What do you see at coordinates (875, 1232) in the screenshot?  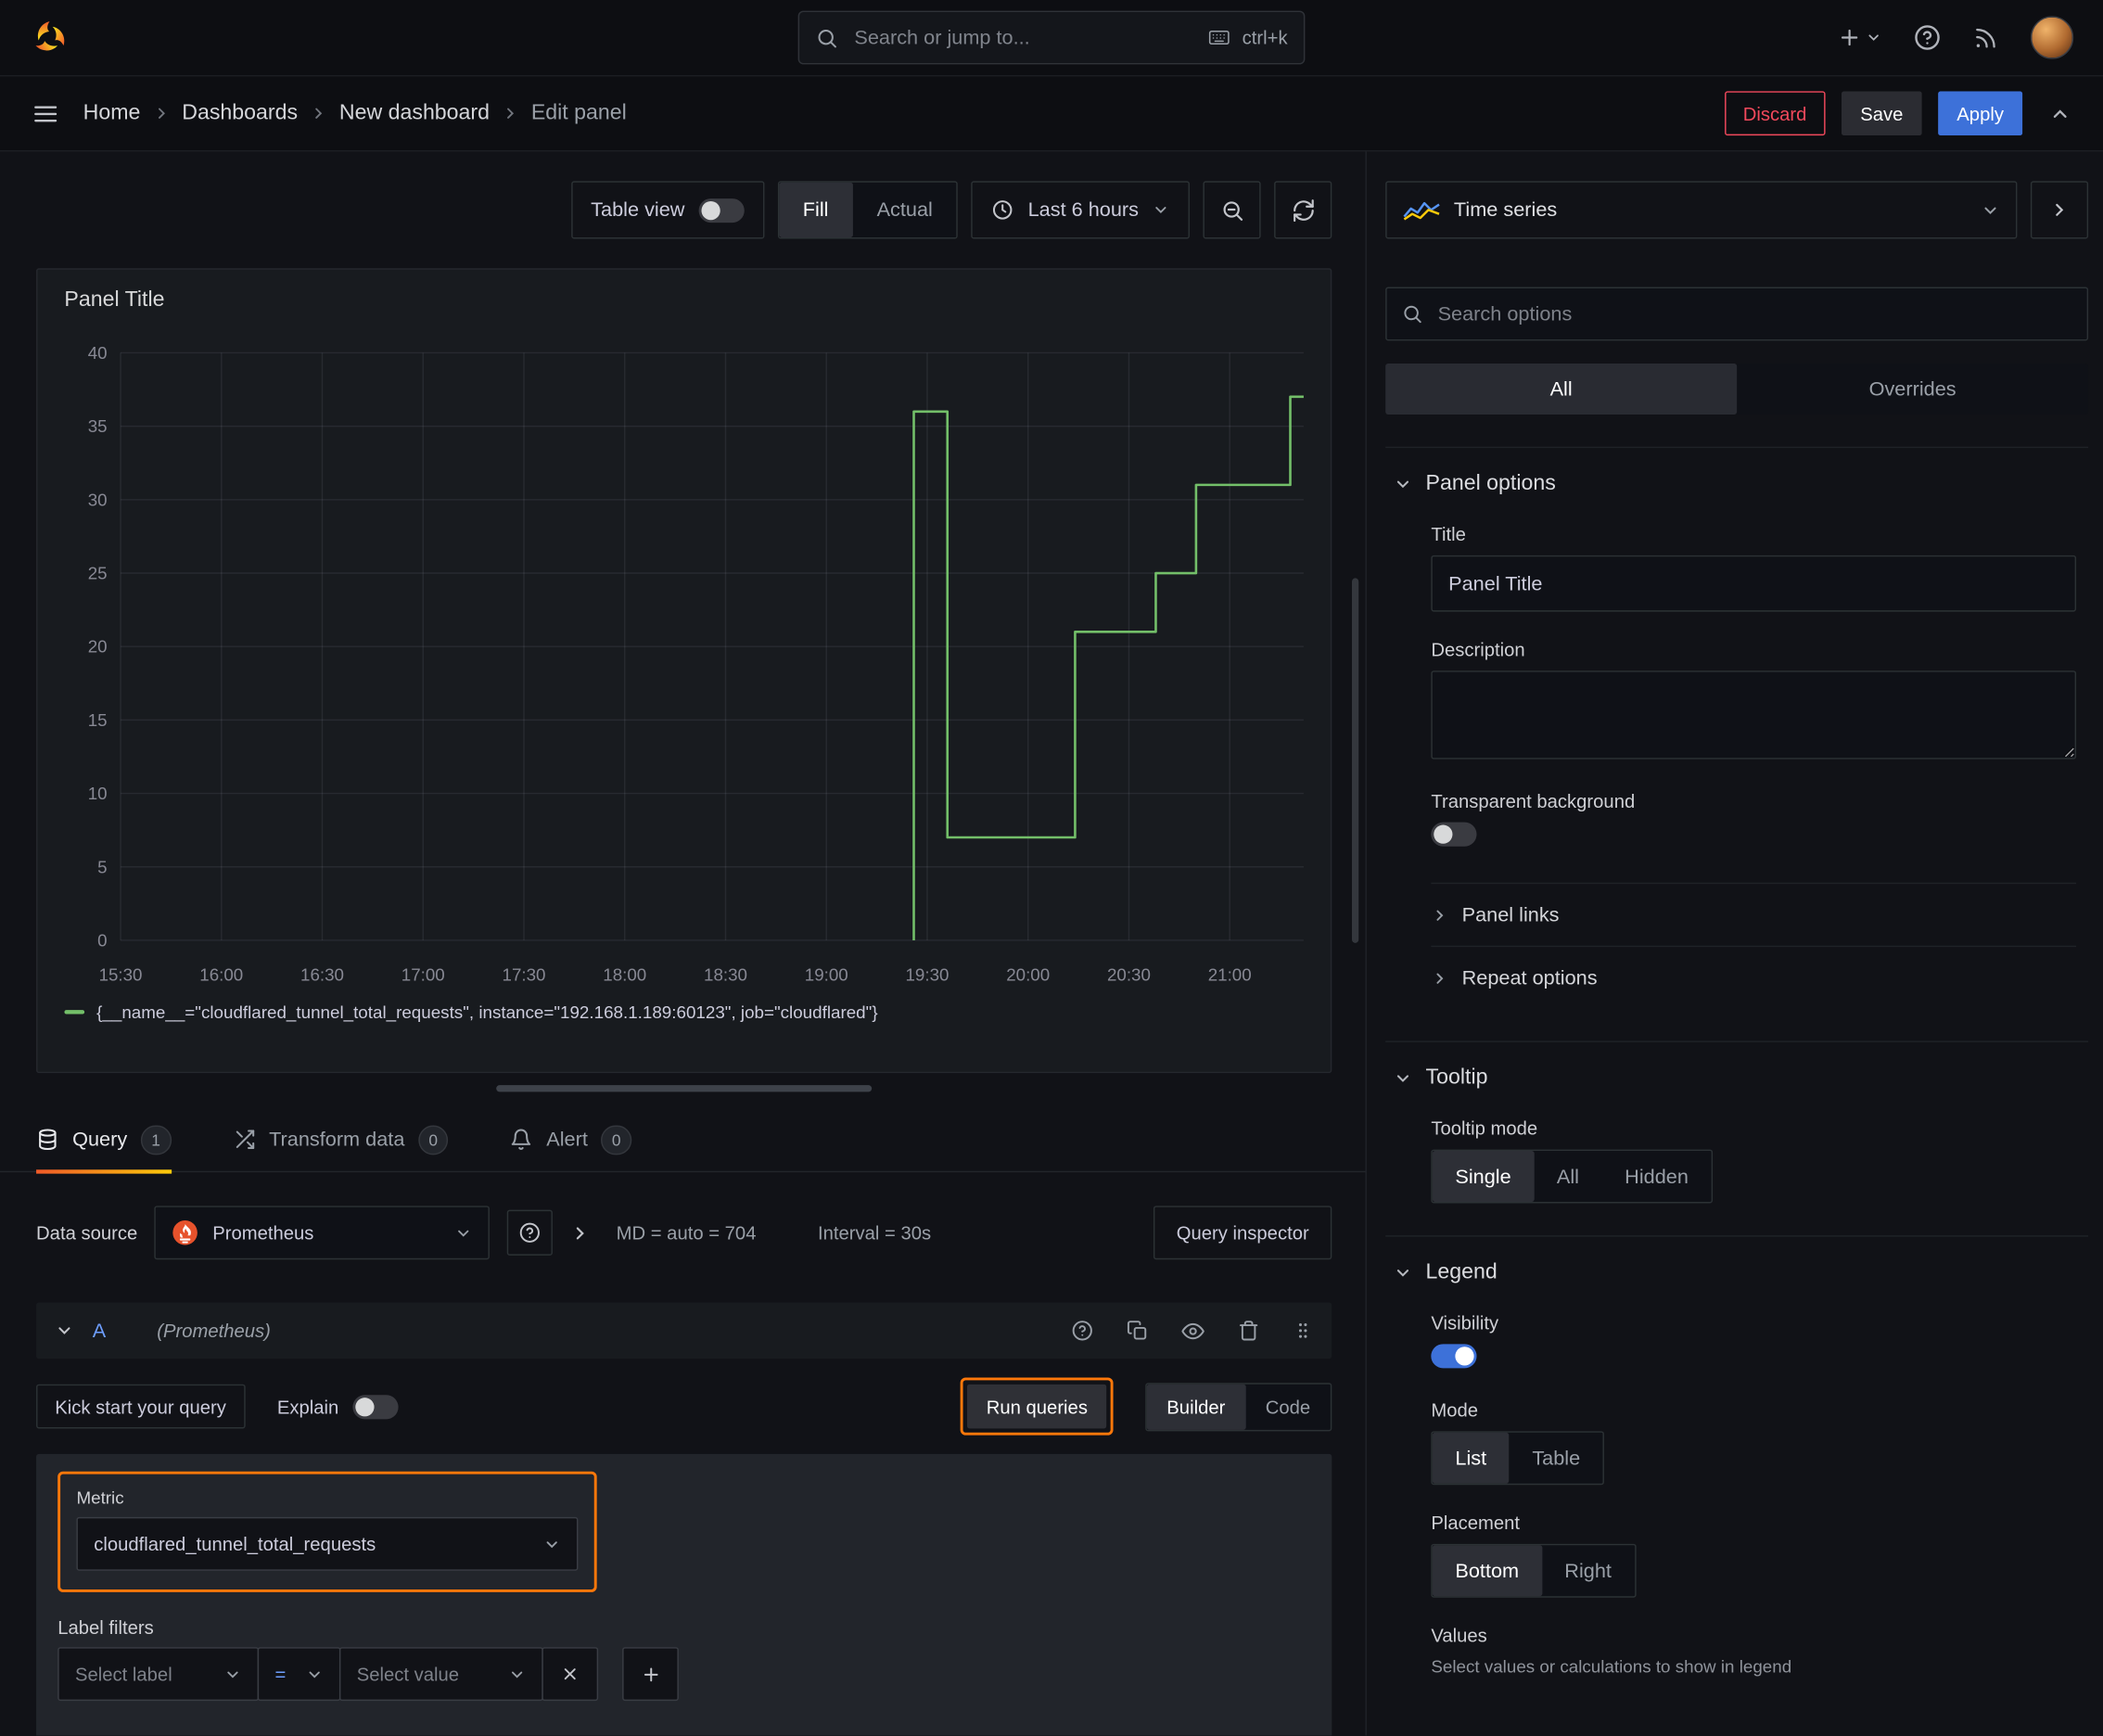 I see `interval-stat: Interval = 30s` at bounding box center [875, 1232].